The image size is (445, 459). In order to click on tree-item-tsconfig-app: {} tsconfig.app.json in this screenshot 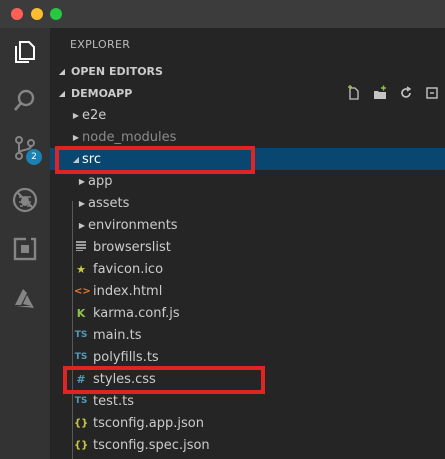, I will do `click(247, 423)`.